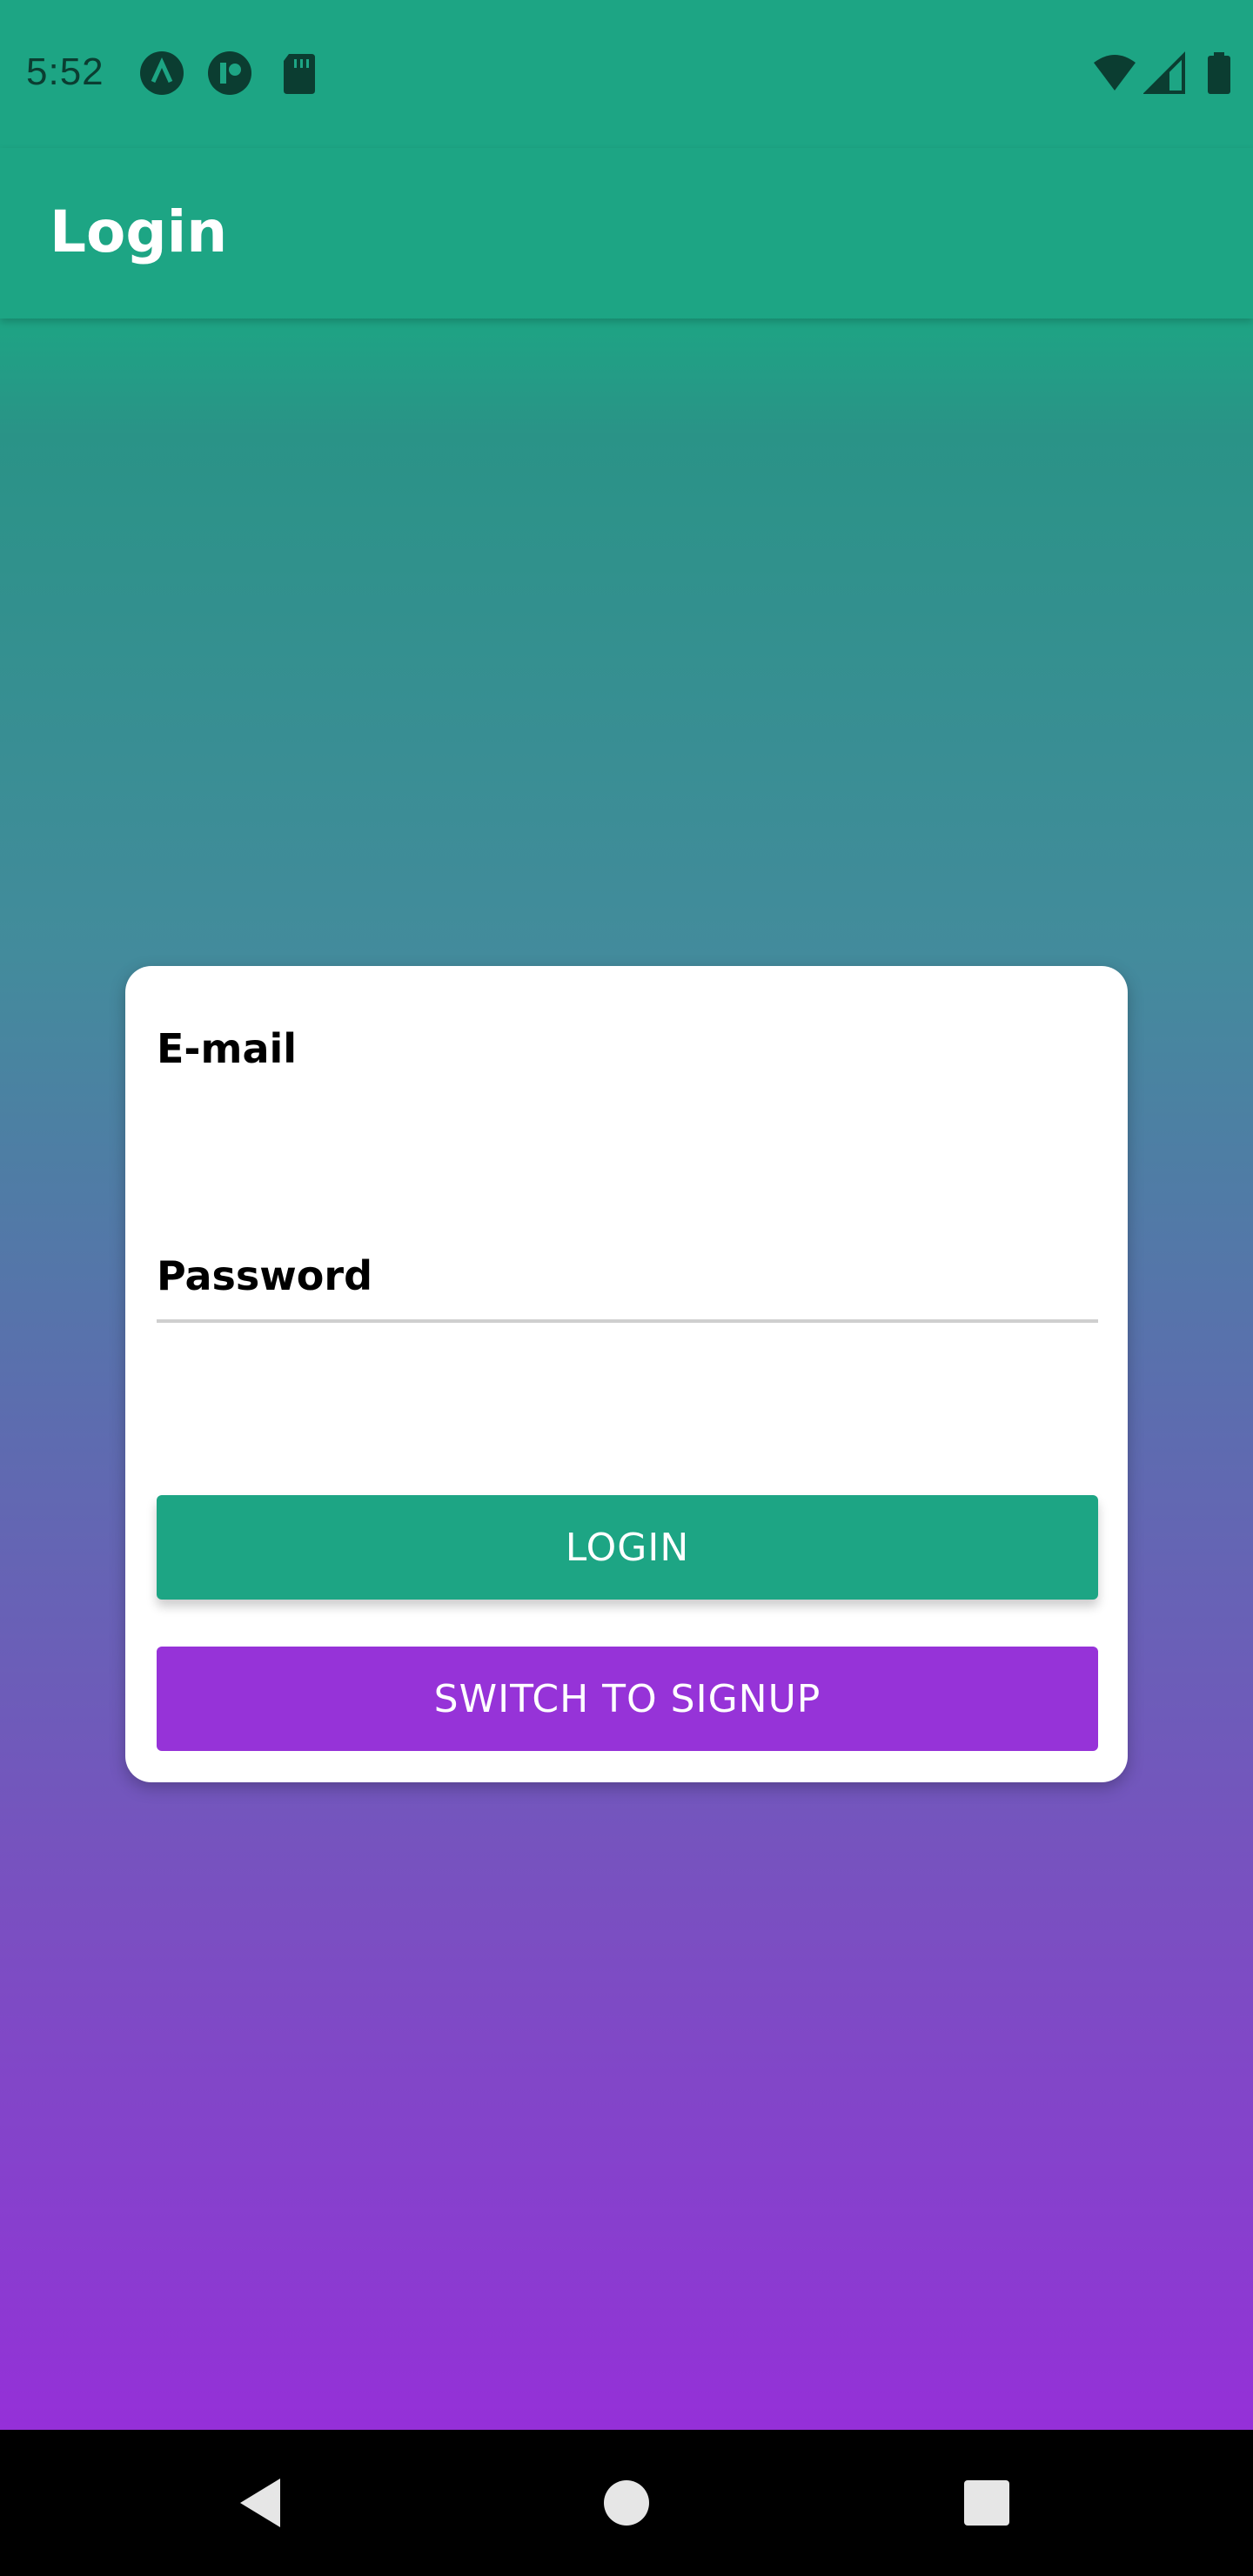  I want to click on status-bar: 5:52, so click(626, 74).